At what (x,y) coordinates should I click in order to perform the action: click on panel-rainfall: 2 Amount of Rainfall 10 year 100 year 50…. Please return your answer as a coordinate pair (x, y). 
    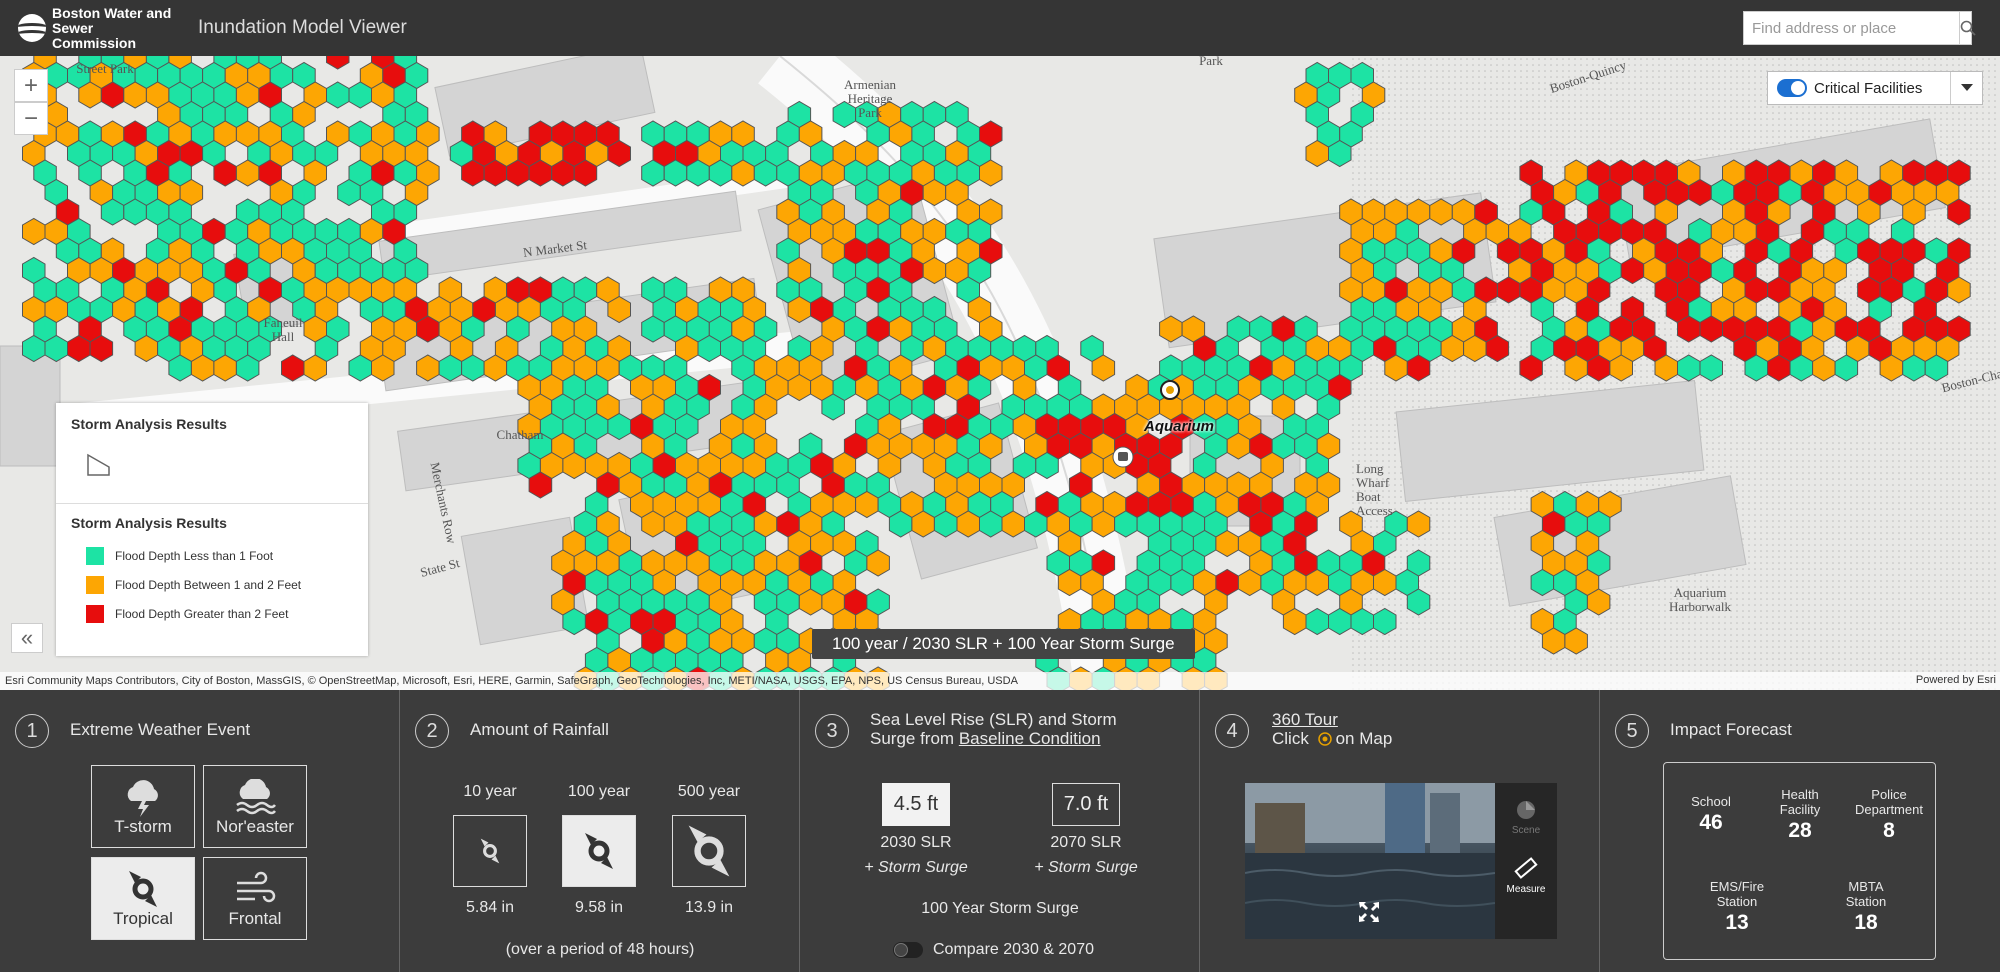
    Looking at the image, I should click on (600, 831).